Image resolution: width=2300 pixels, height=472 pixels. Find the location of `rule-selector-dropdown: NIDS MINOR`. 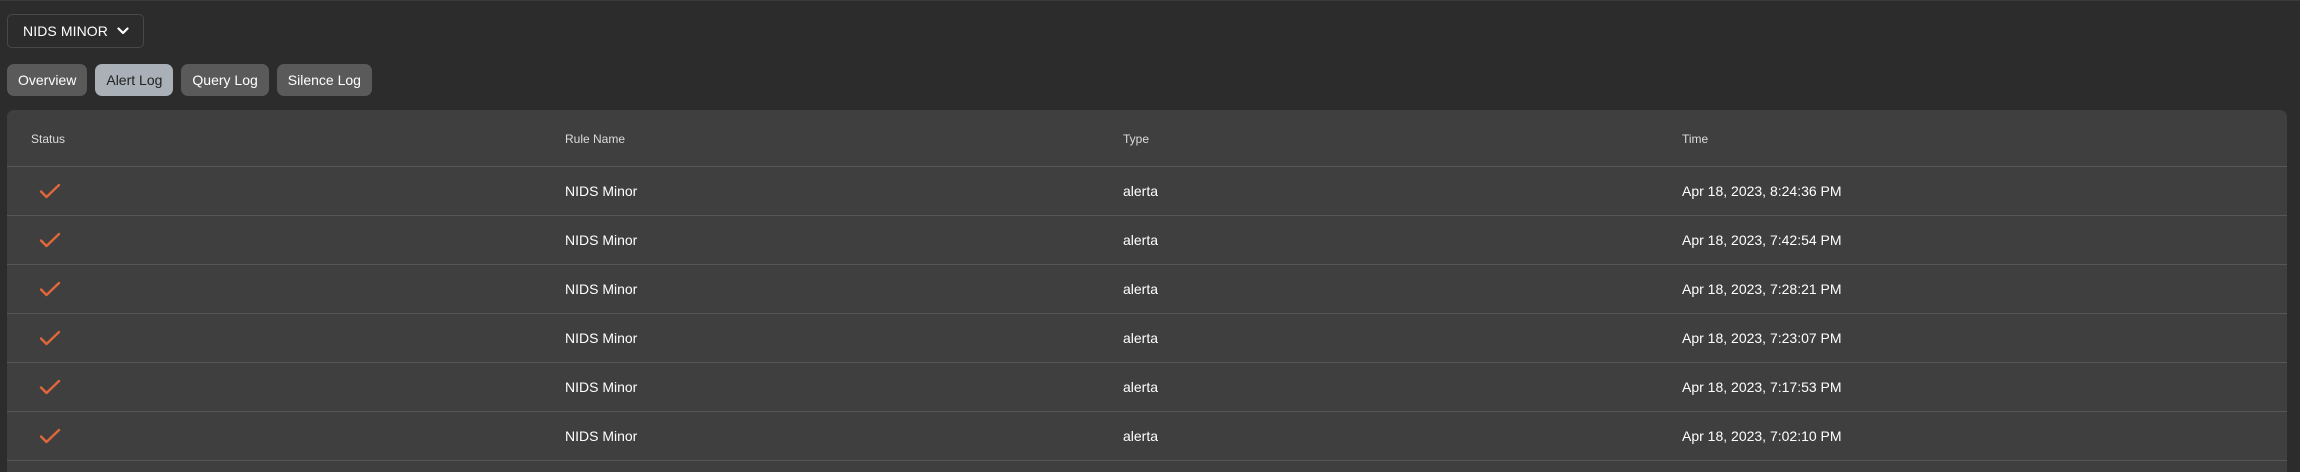

rule-selector-dropdown: NIDS MINOR is located at coordinates (75, 31).